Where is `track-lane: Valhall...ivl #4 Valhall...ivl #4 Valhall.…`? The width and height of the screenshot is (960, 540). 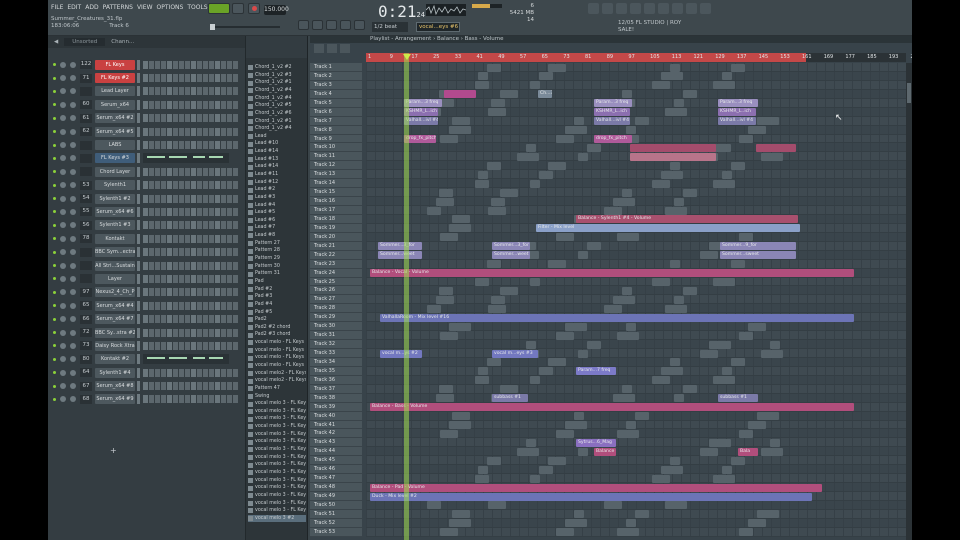 track-lane: Valhall...ivl #4 Valhall...ivl #4 Valhall.… is located at coordinates (636, 121).